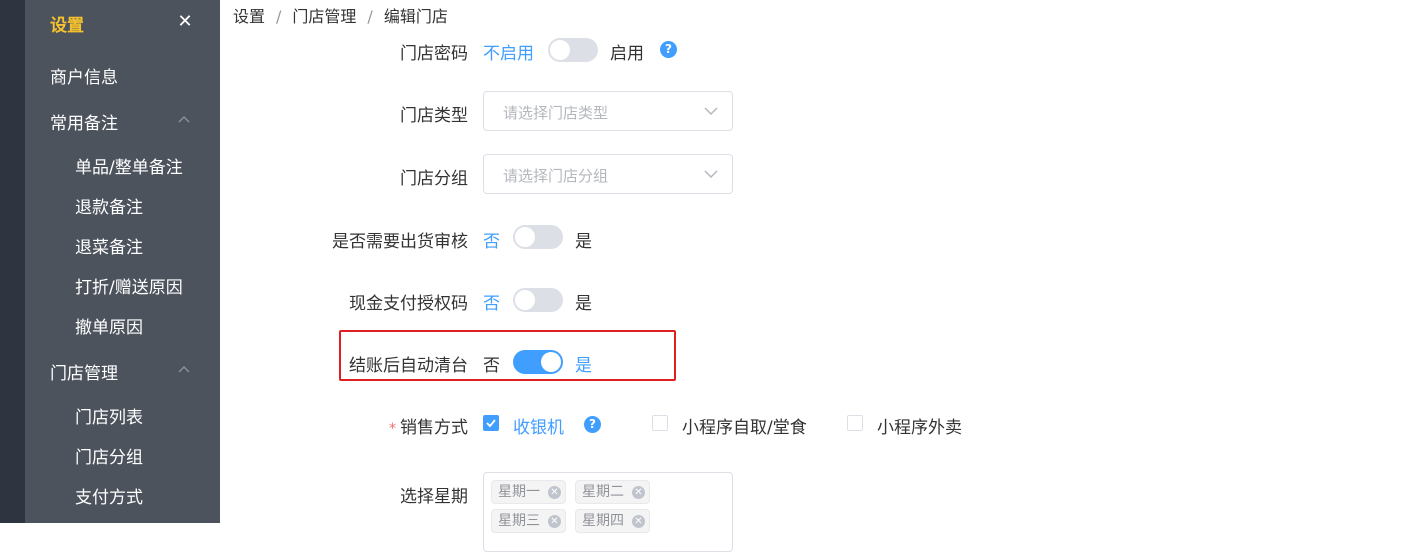  Describe the element at coordinates (109, 415) in the screenshot. I see `sidebar-item-store-list: 门店列表` at that location.